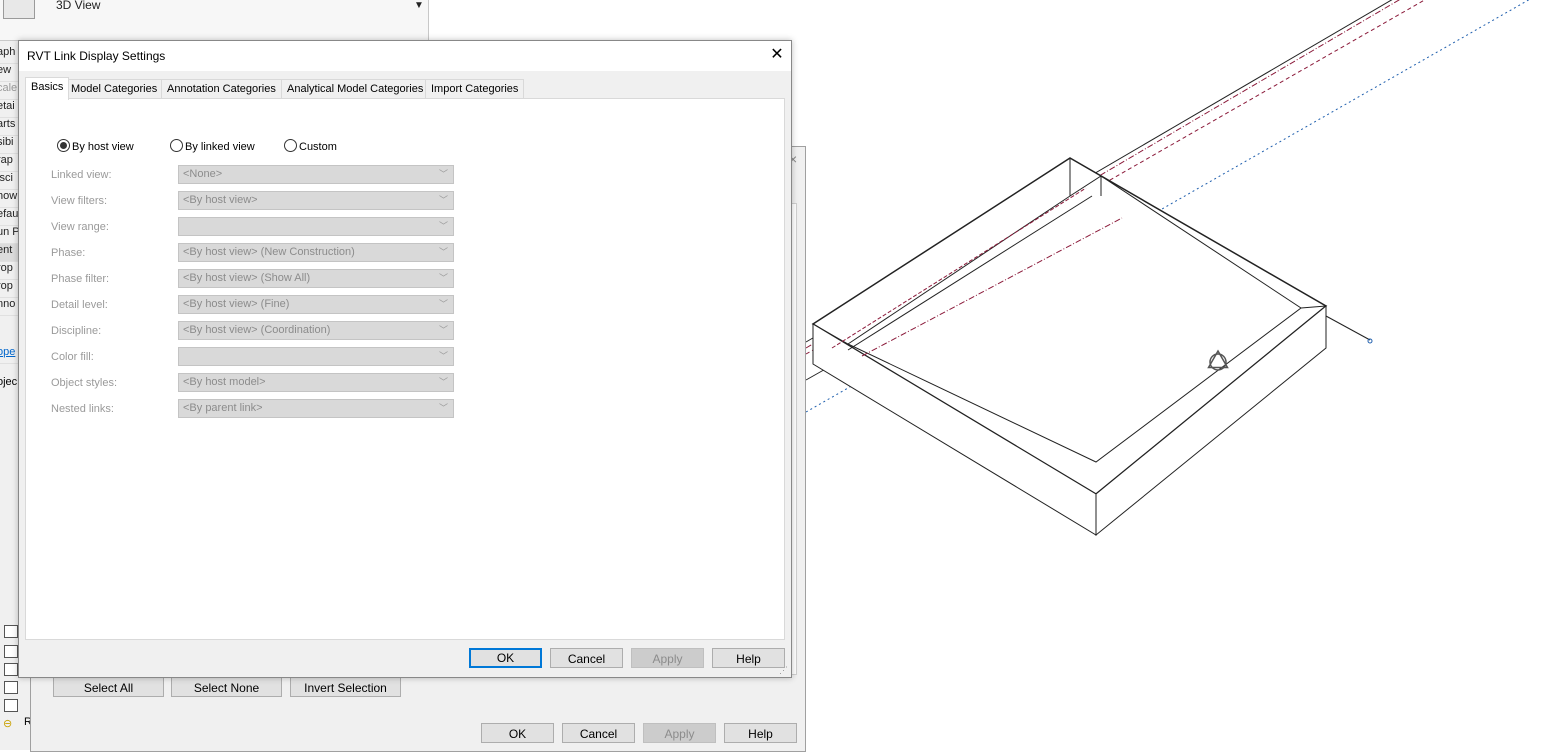  I want to click on property-label: efau, so click(9, 217).